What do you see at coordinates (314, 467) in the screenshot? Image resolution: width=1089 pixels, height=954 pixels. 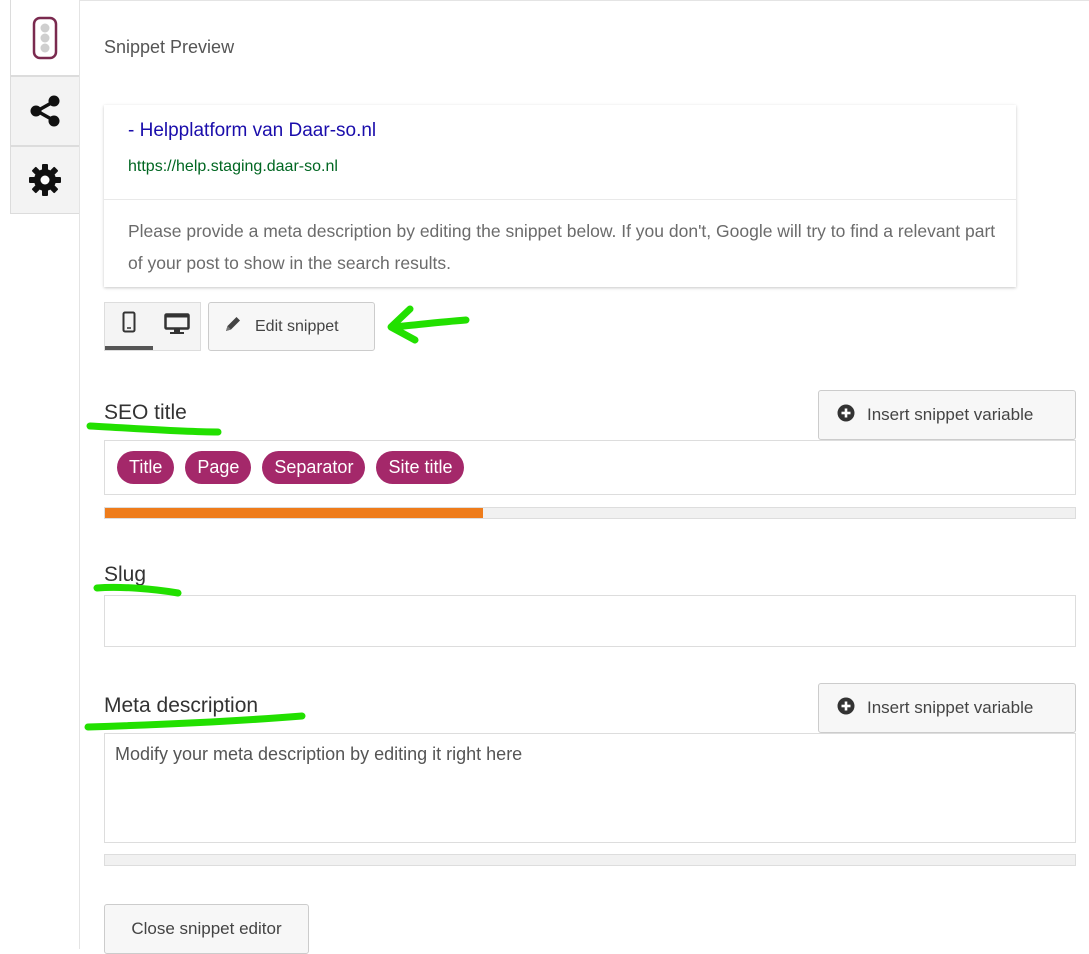 I see `variable-pill-separator: Separator` at bounding box center [314, 467].